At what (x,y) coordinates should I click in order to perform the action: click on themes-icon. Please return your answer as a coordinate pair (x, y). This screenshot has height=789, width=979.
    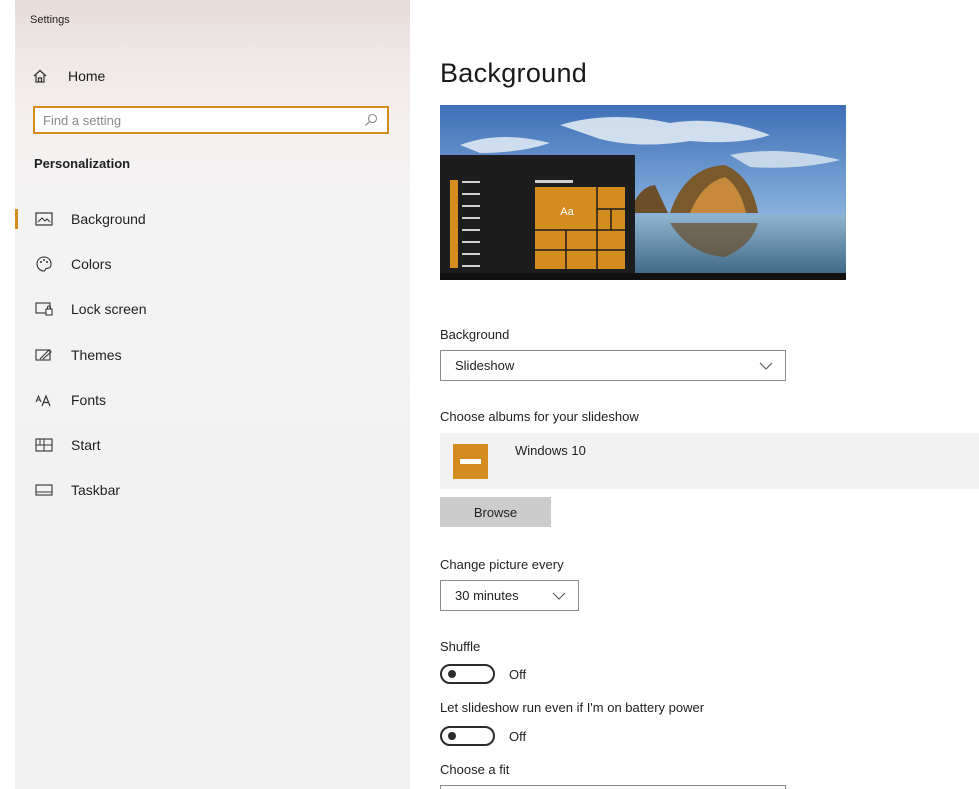
    Looking at the image, I should click on (44, 355).